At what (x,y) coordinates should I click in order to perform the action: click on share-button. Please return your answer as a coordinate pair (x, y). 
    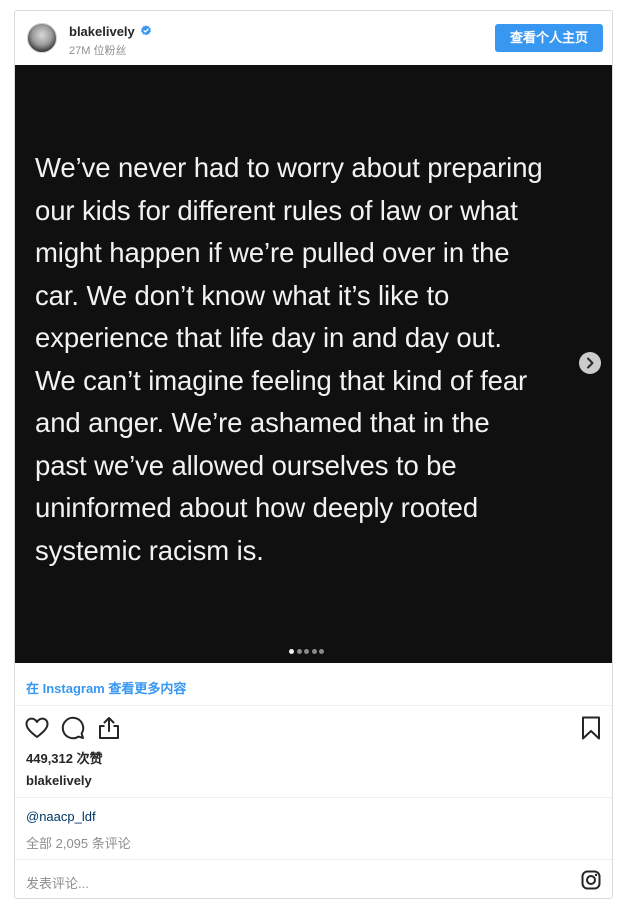
    Looking at the image, I should click on (109, 728).